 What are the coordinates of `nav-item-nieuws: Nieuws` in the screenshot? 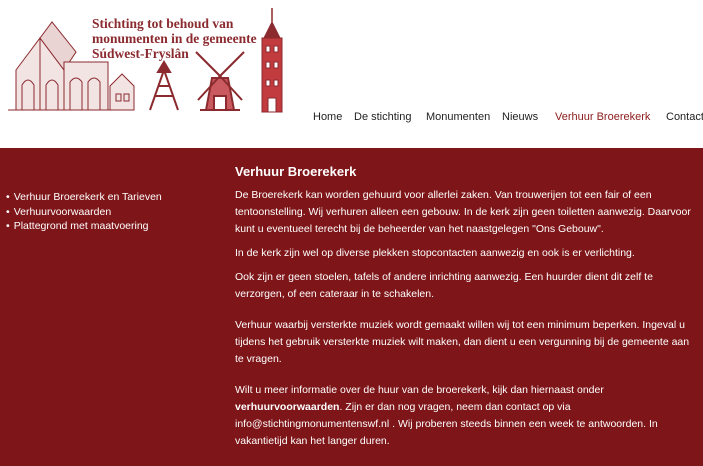 It's located at (520, 117).